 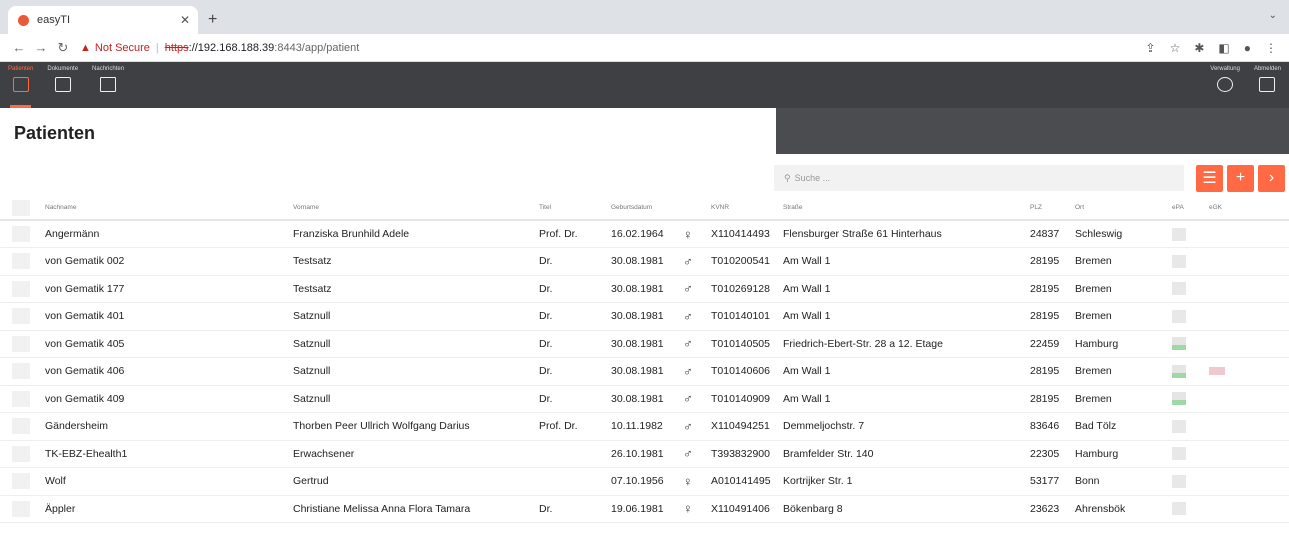 What do you see at coordinates (575, 208) in the screenshot?
I see `col-header: Titel` at bounding box center [575, 208].